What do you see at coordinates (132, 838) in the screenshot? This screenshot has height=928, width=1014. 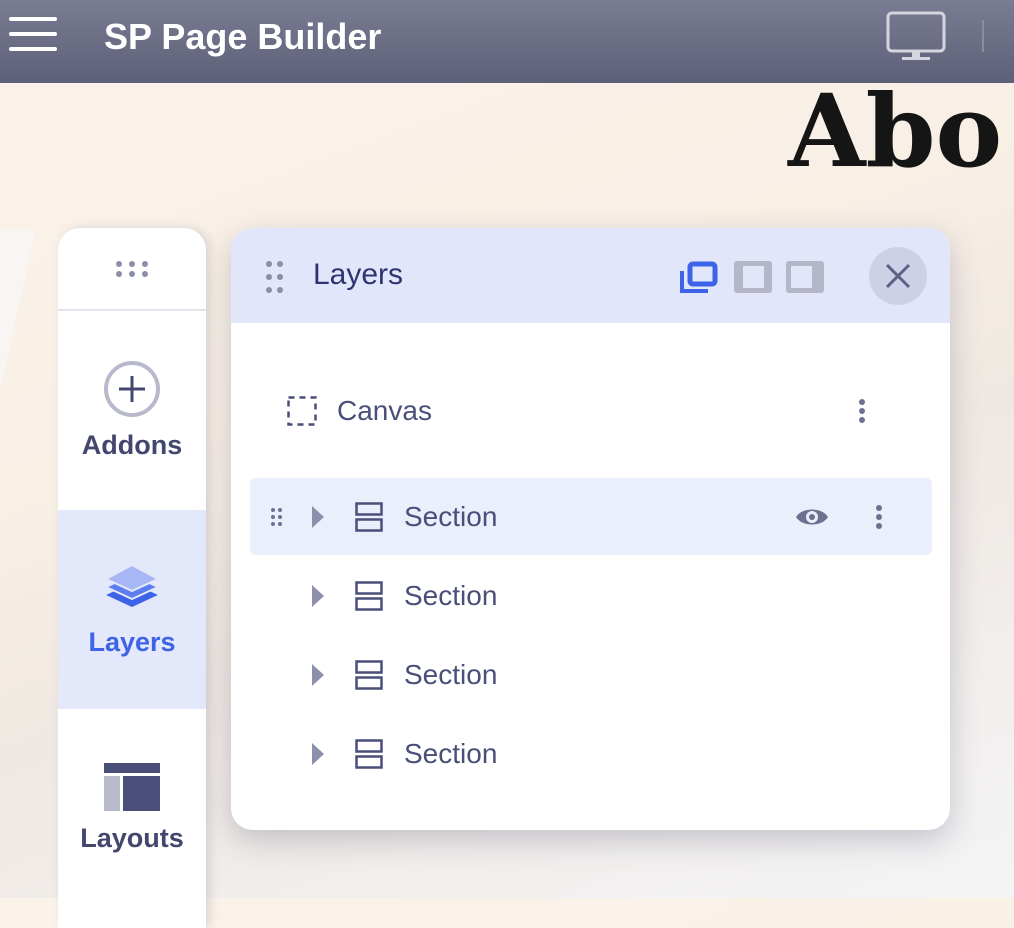 I see `sidebar-item-label: Layouts` at bounding box center [132, 838].